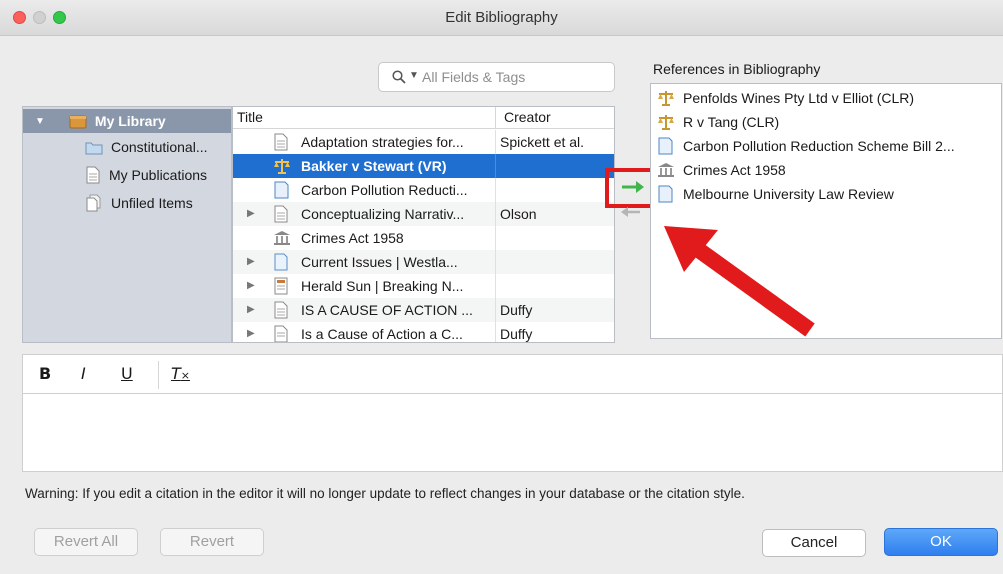 The width and height of the screenshot is (1003, 574). I want to click on column-header-title: Title, so click(250, 117).